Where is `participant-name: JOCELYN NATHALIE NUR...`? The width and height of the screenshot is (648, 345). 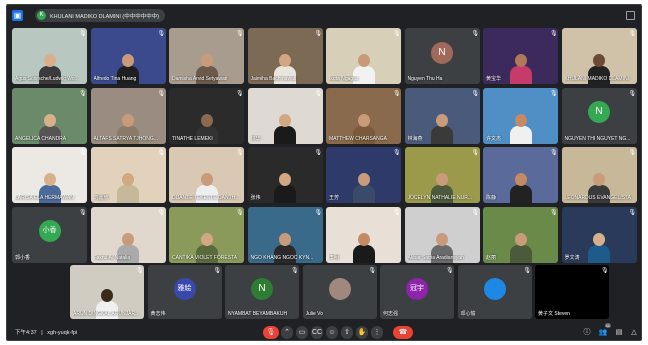 participant-name: JOCELYN NATHALIE NUR... is located at coordinates (440, 198).